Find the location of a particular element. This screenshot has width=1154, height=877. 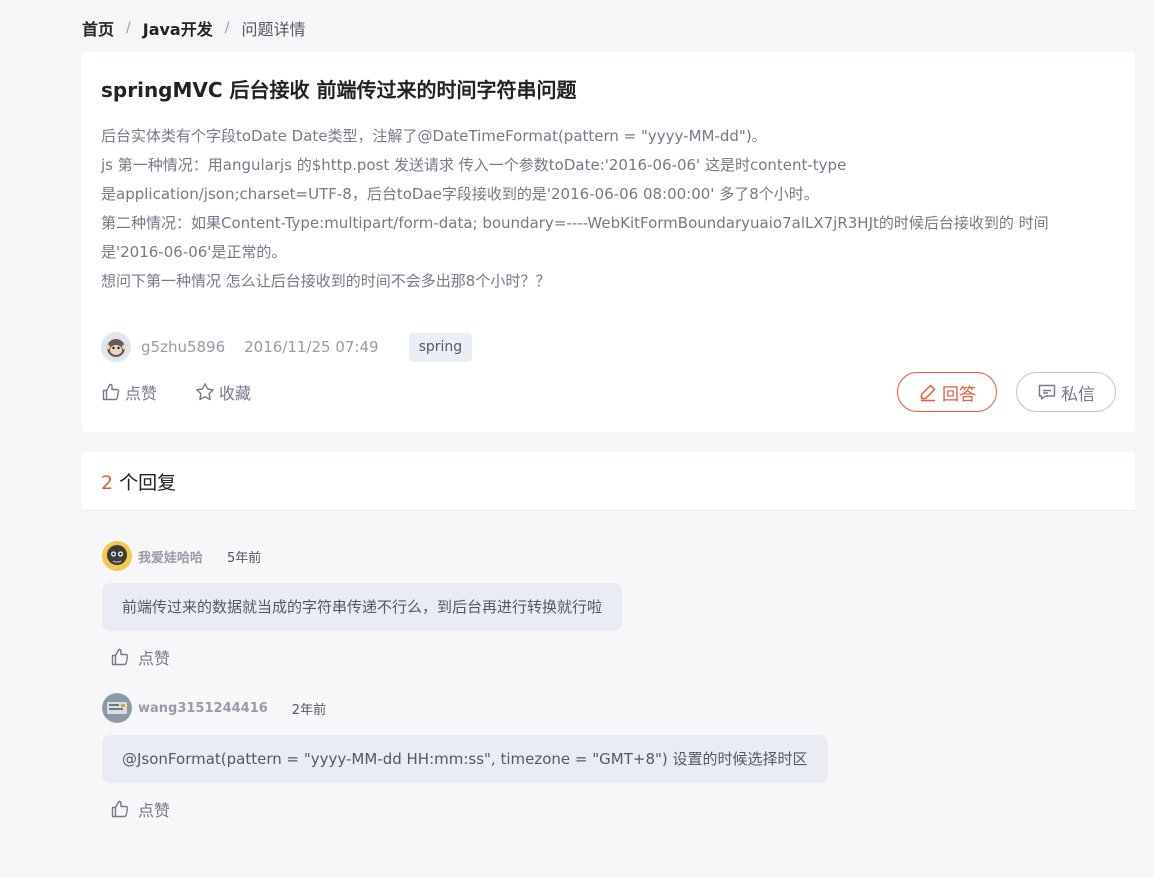

question-body-line: 想问下第一种情况 怎么让后台接收到的时间不会多出那8个小时？？ is located at coordinates (326, 281).